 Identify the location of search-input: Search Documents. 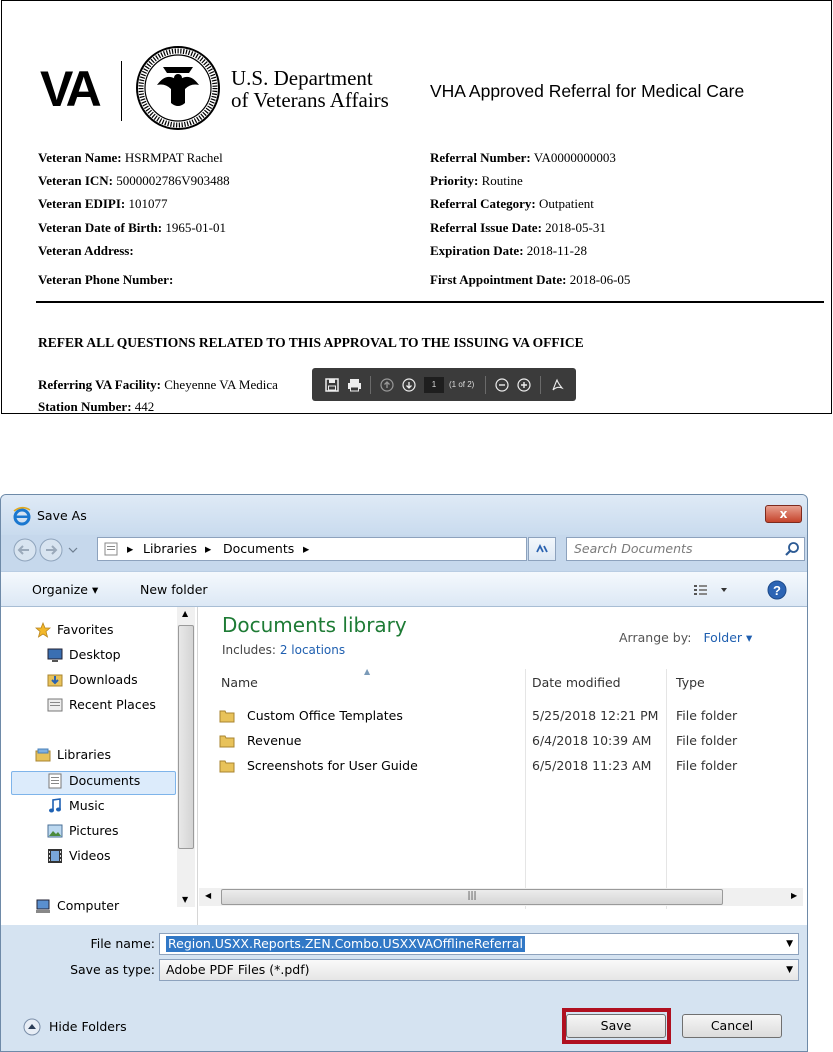
(685, 549).